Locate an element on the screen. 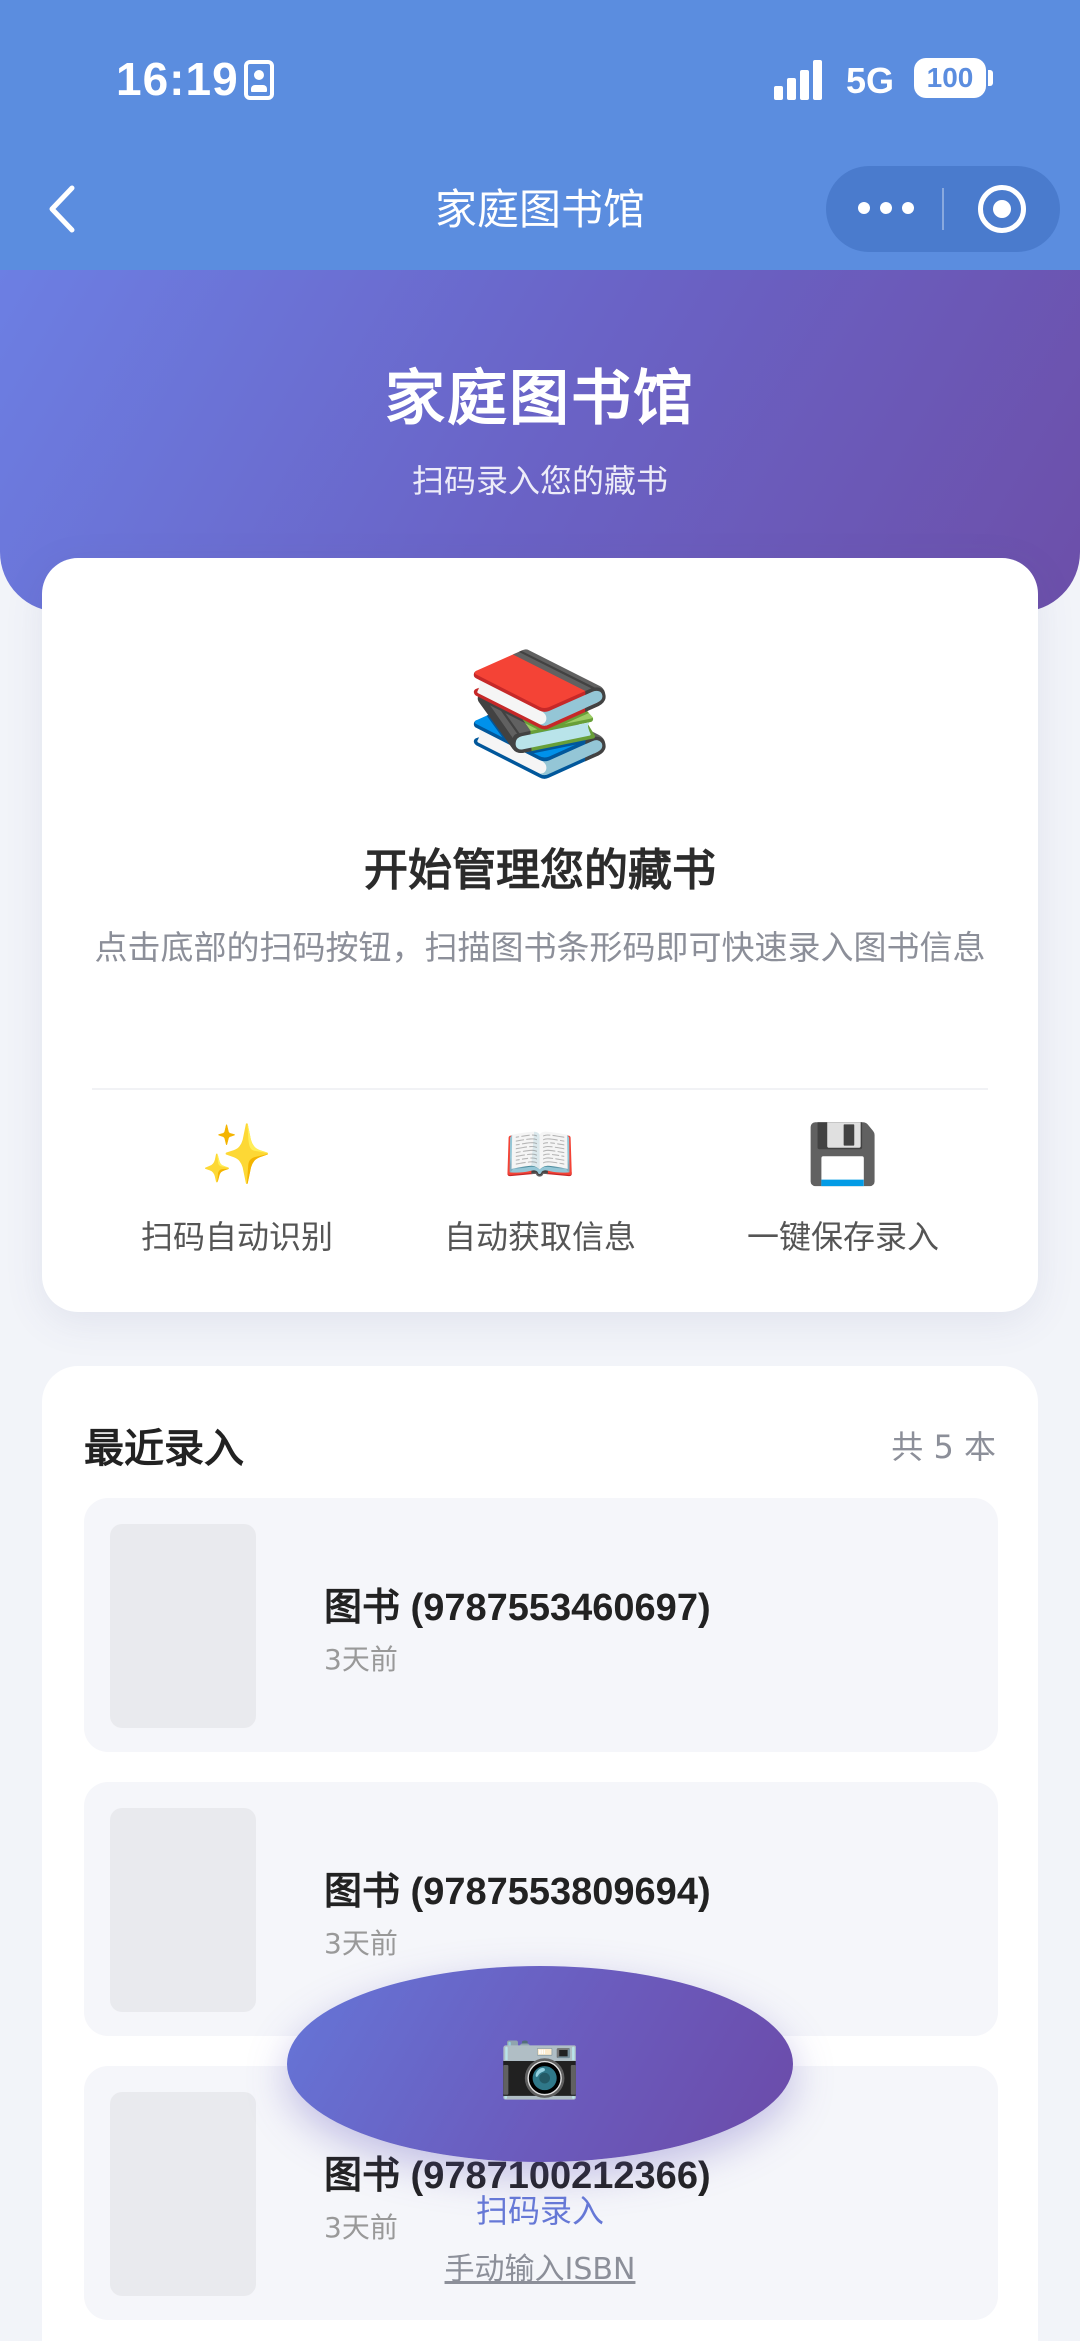  feature-auto-recognize: ✨ 扫码自动识别 is located at coordinates (237, 1186).